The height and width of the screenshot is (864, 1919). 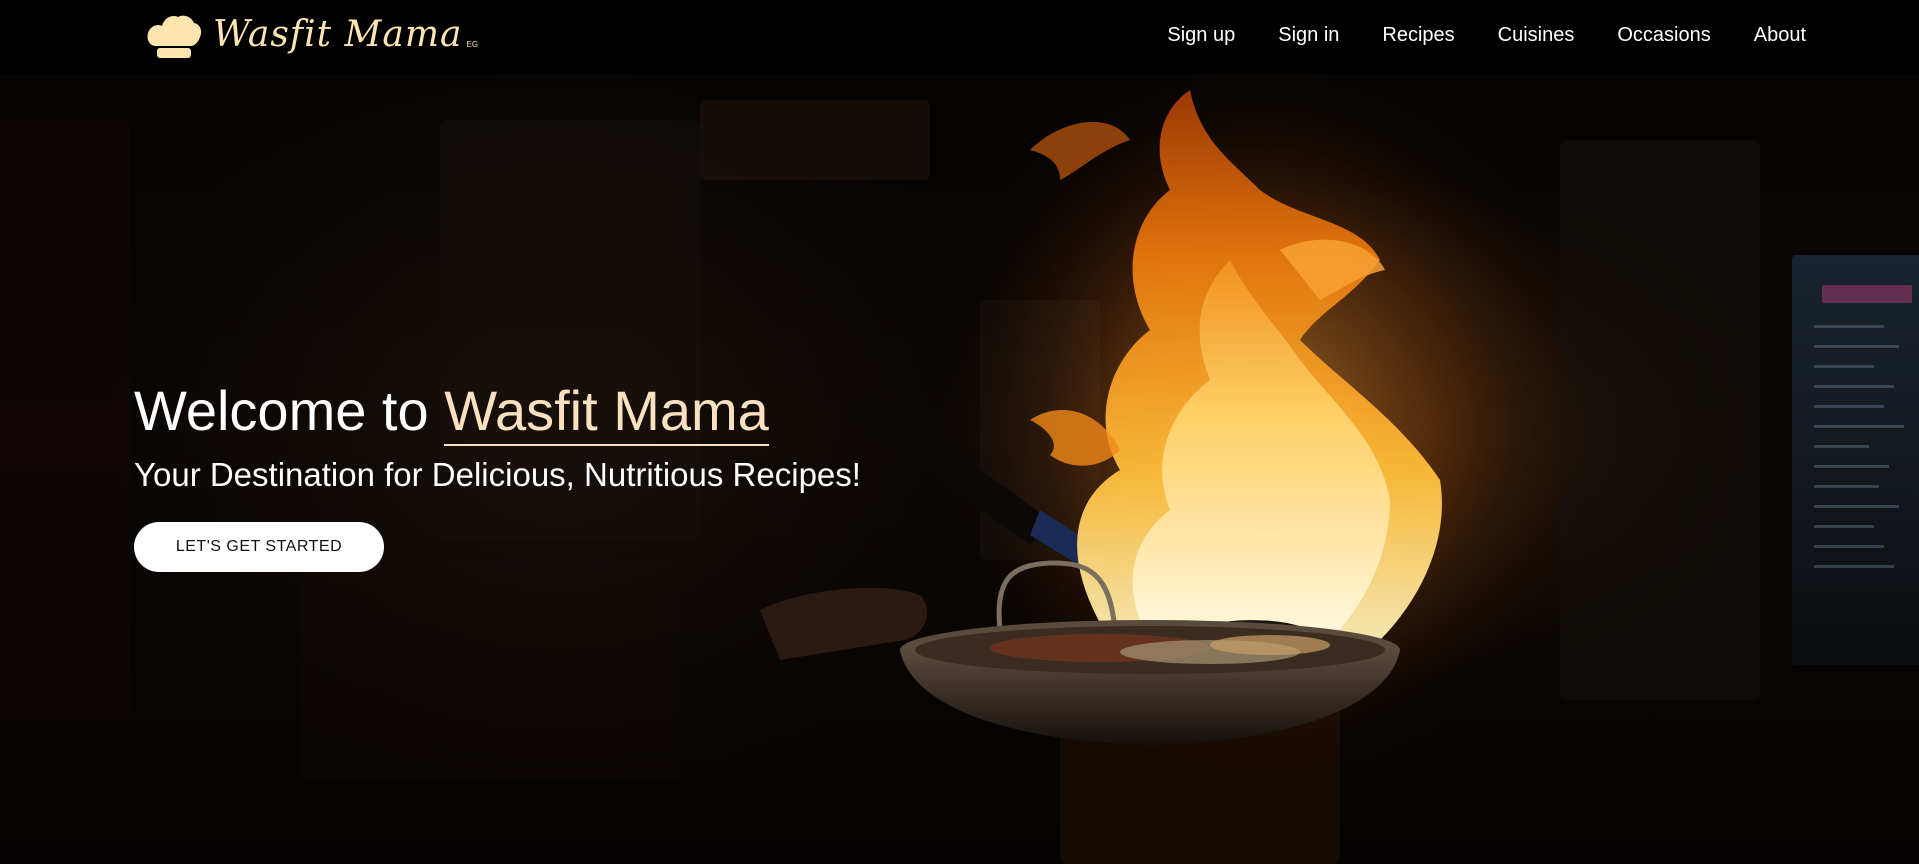 I want to click on nav-sign-in: Sign in, so click(x=1308, y=35).